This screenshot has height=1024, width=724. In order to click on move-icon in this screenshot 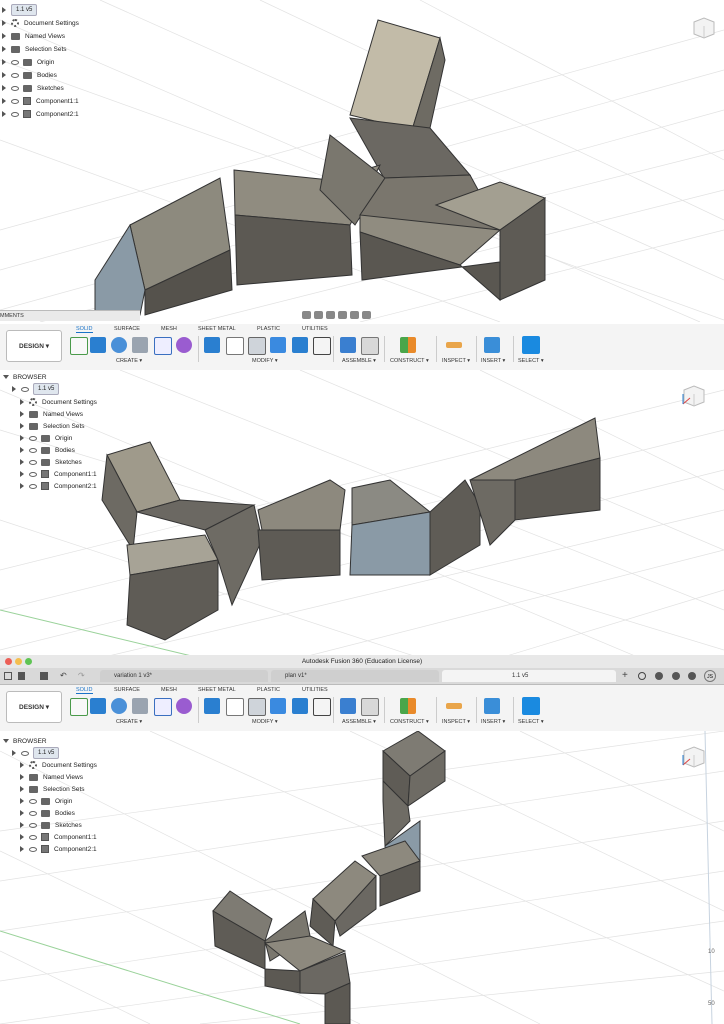, I will do `click(322, 707)`.